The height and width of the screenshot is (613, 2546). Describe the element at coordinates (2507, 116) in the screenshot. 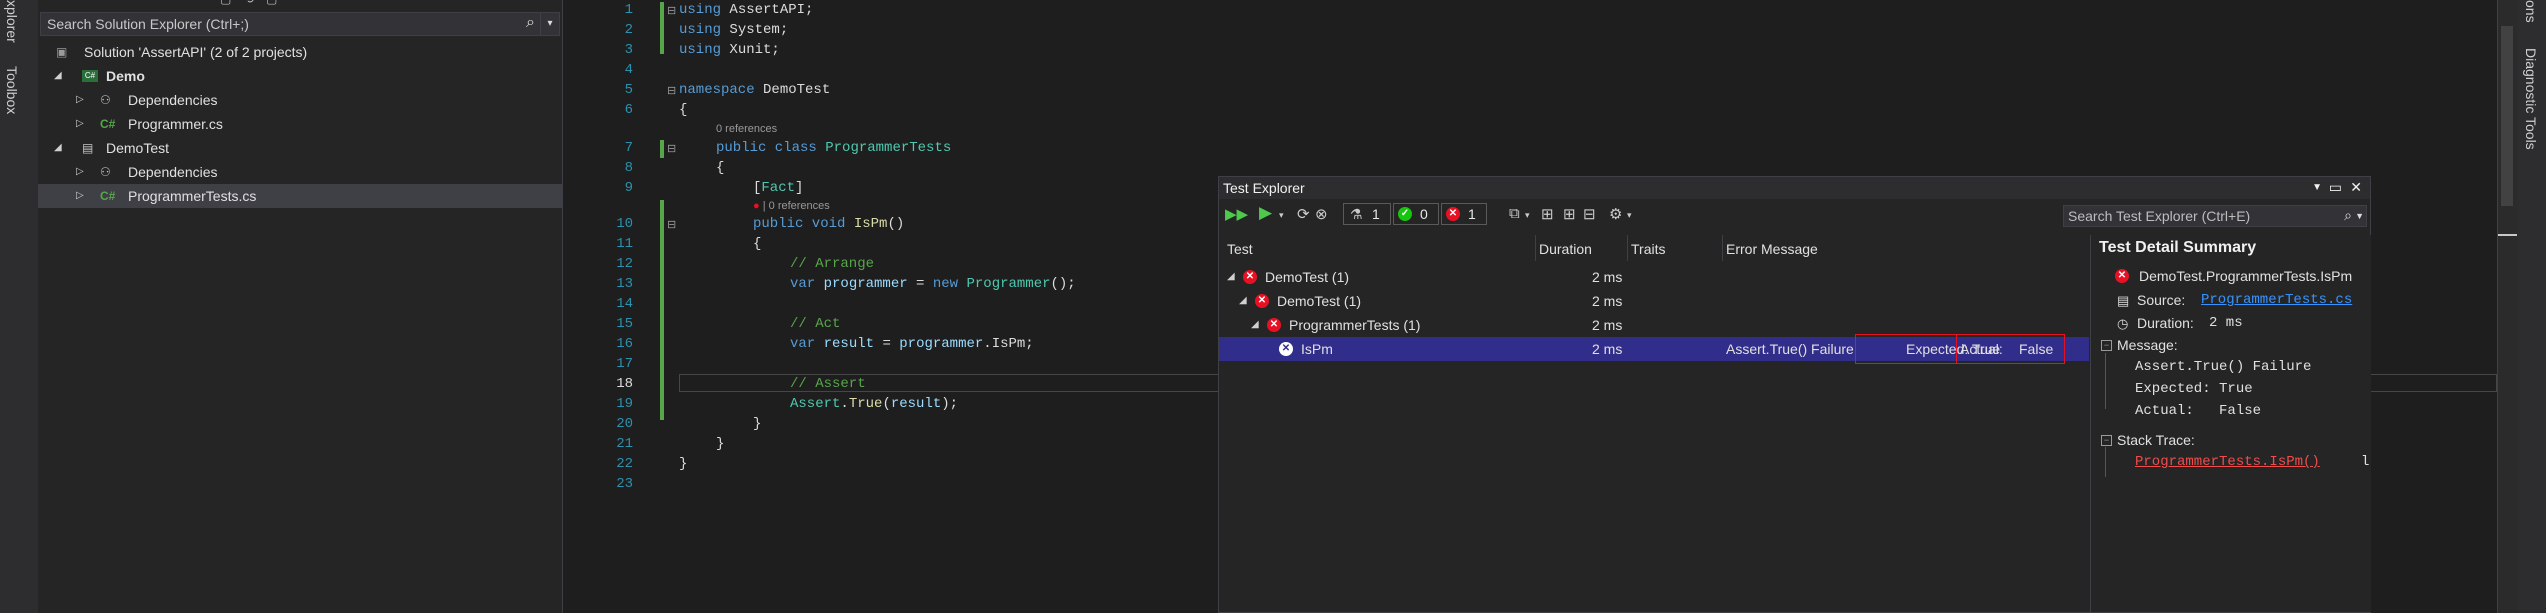

I see `scrollbar-thumb` at that location.